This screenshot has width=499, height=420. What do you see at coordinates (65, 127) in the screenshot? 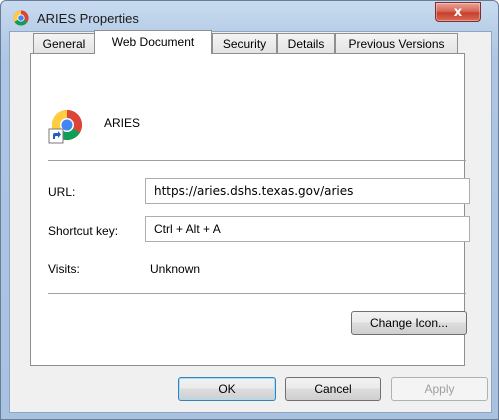
I see `chrome-shortcut-icon` at bounding box center [65, 127].